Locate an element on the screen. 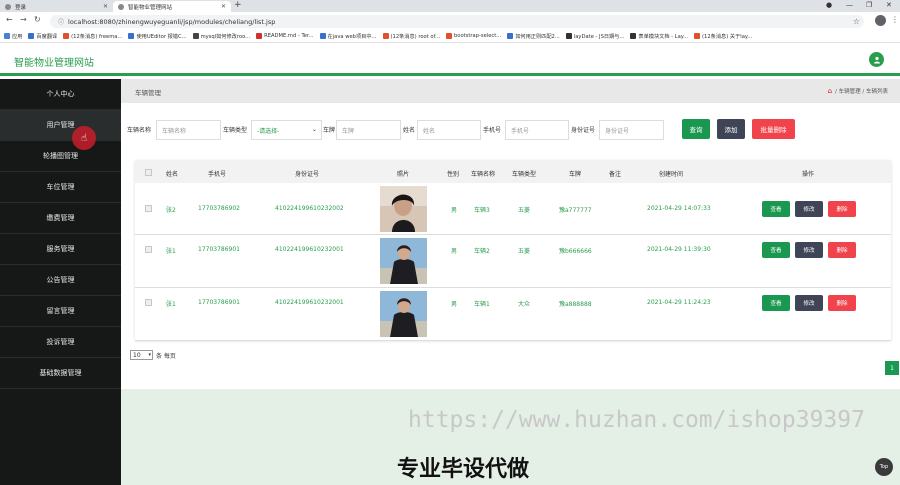 This screenshot has width=900, height=485. maximize-icon: ❐ is located at coordinates (869, 5).